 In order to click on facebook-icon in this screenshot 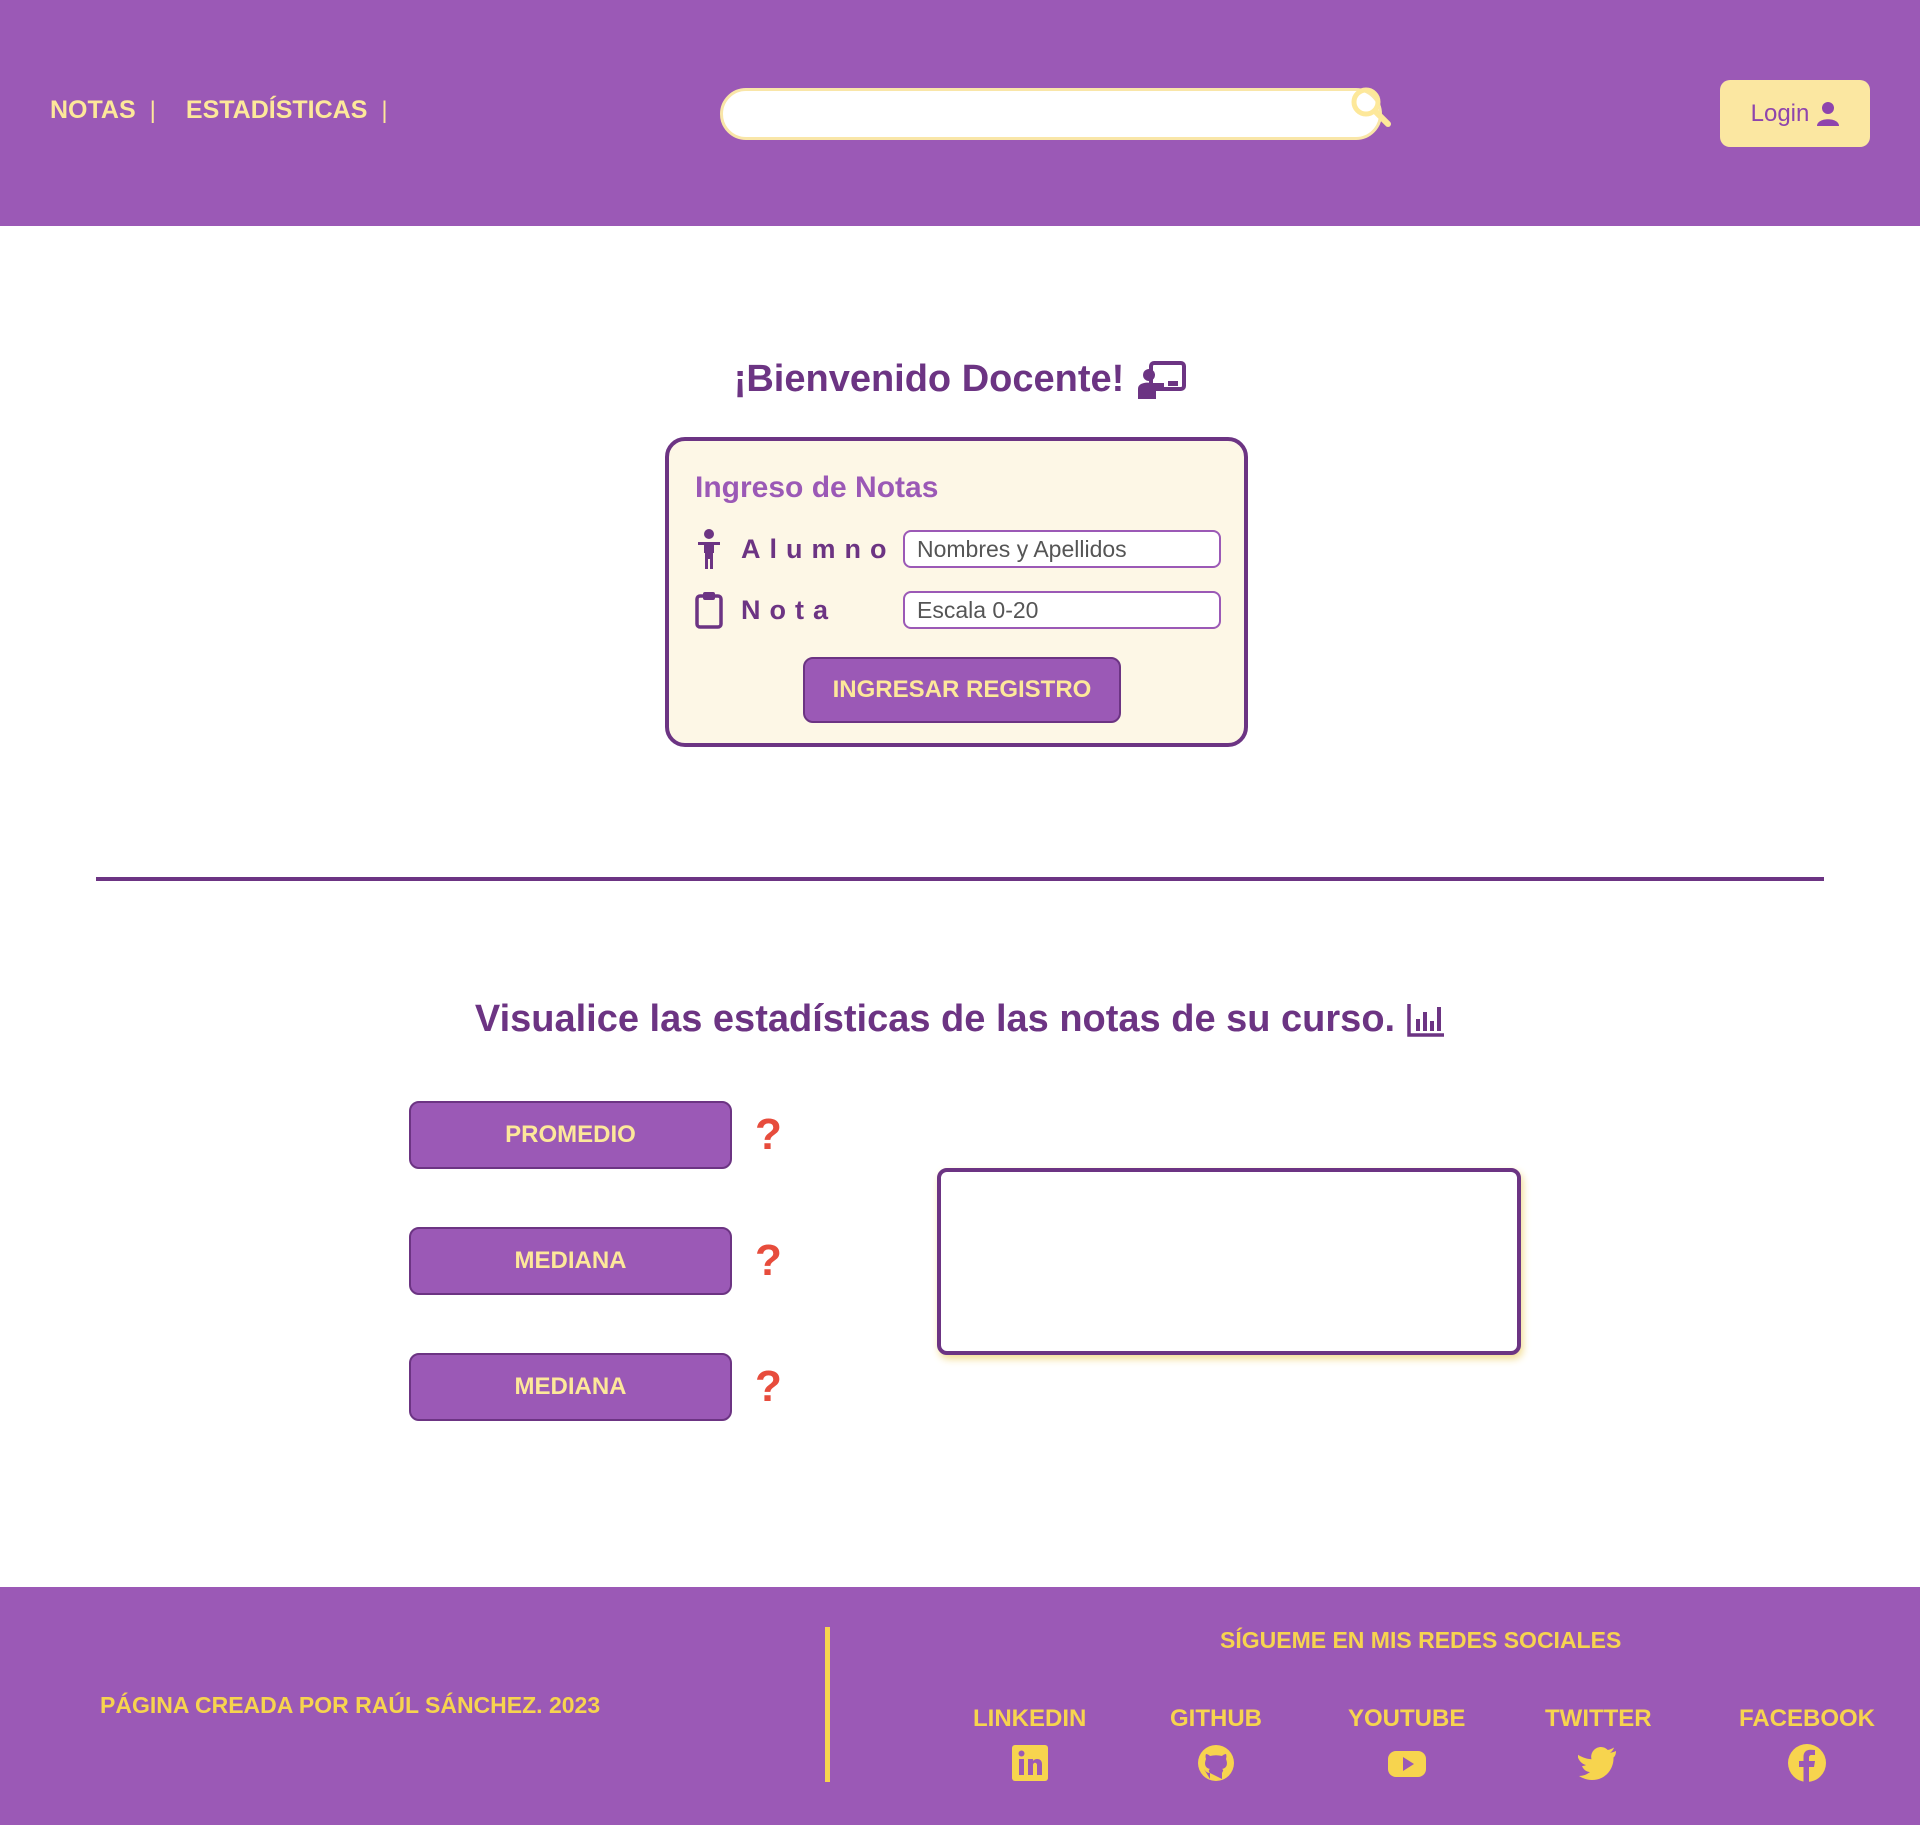, I will do `click(1807, 1763)`.